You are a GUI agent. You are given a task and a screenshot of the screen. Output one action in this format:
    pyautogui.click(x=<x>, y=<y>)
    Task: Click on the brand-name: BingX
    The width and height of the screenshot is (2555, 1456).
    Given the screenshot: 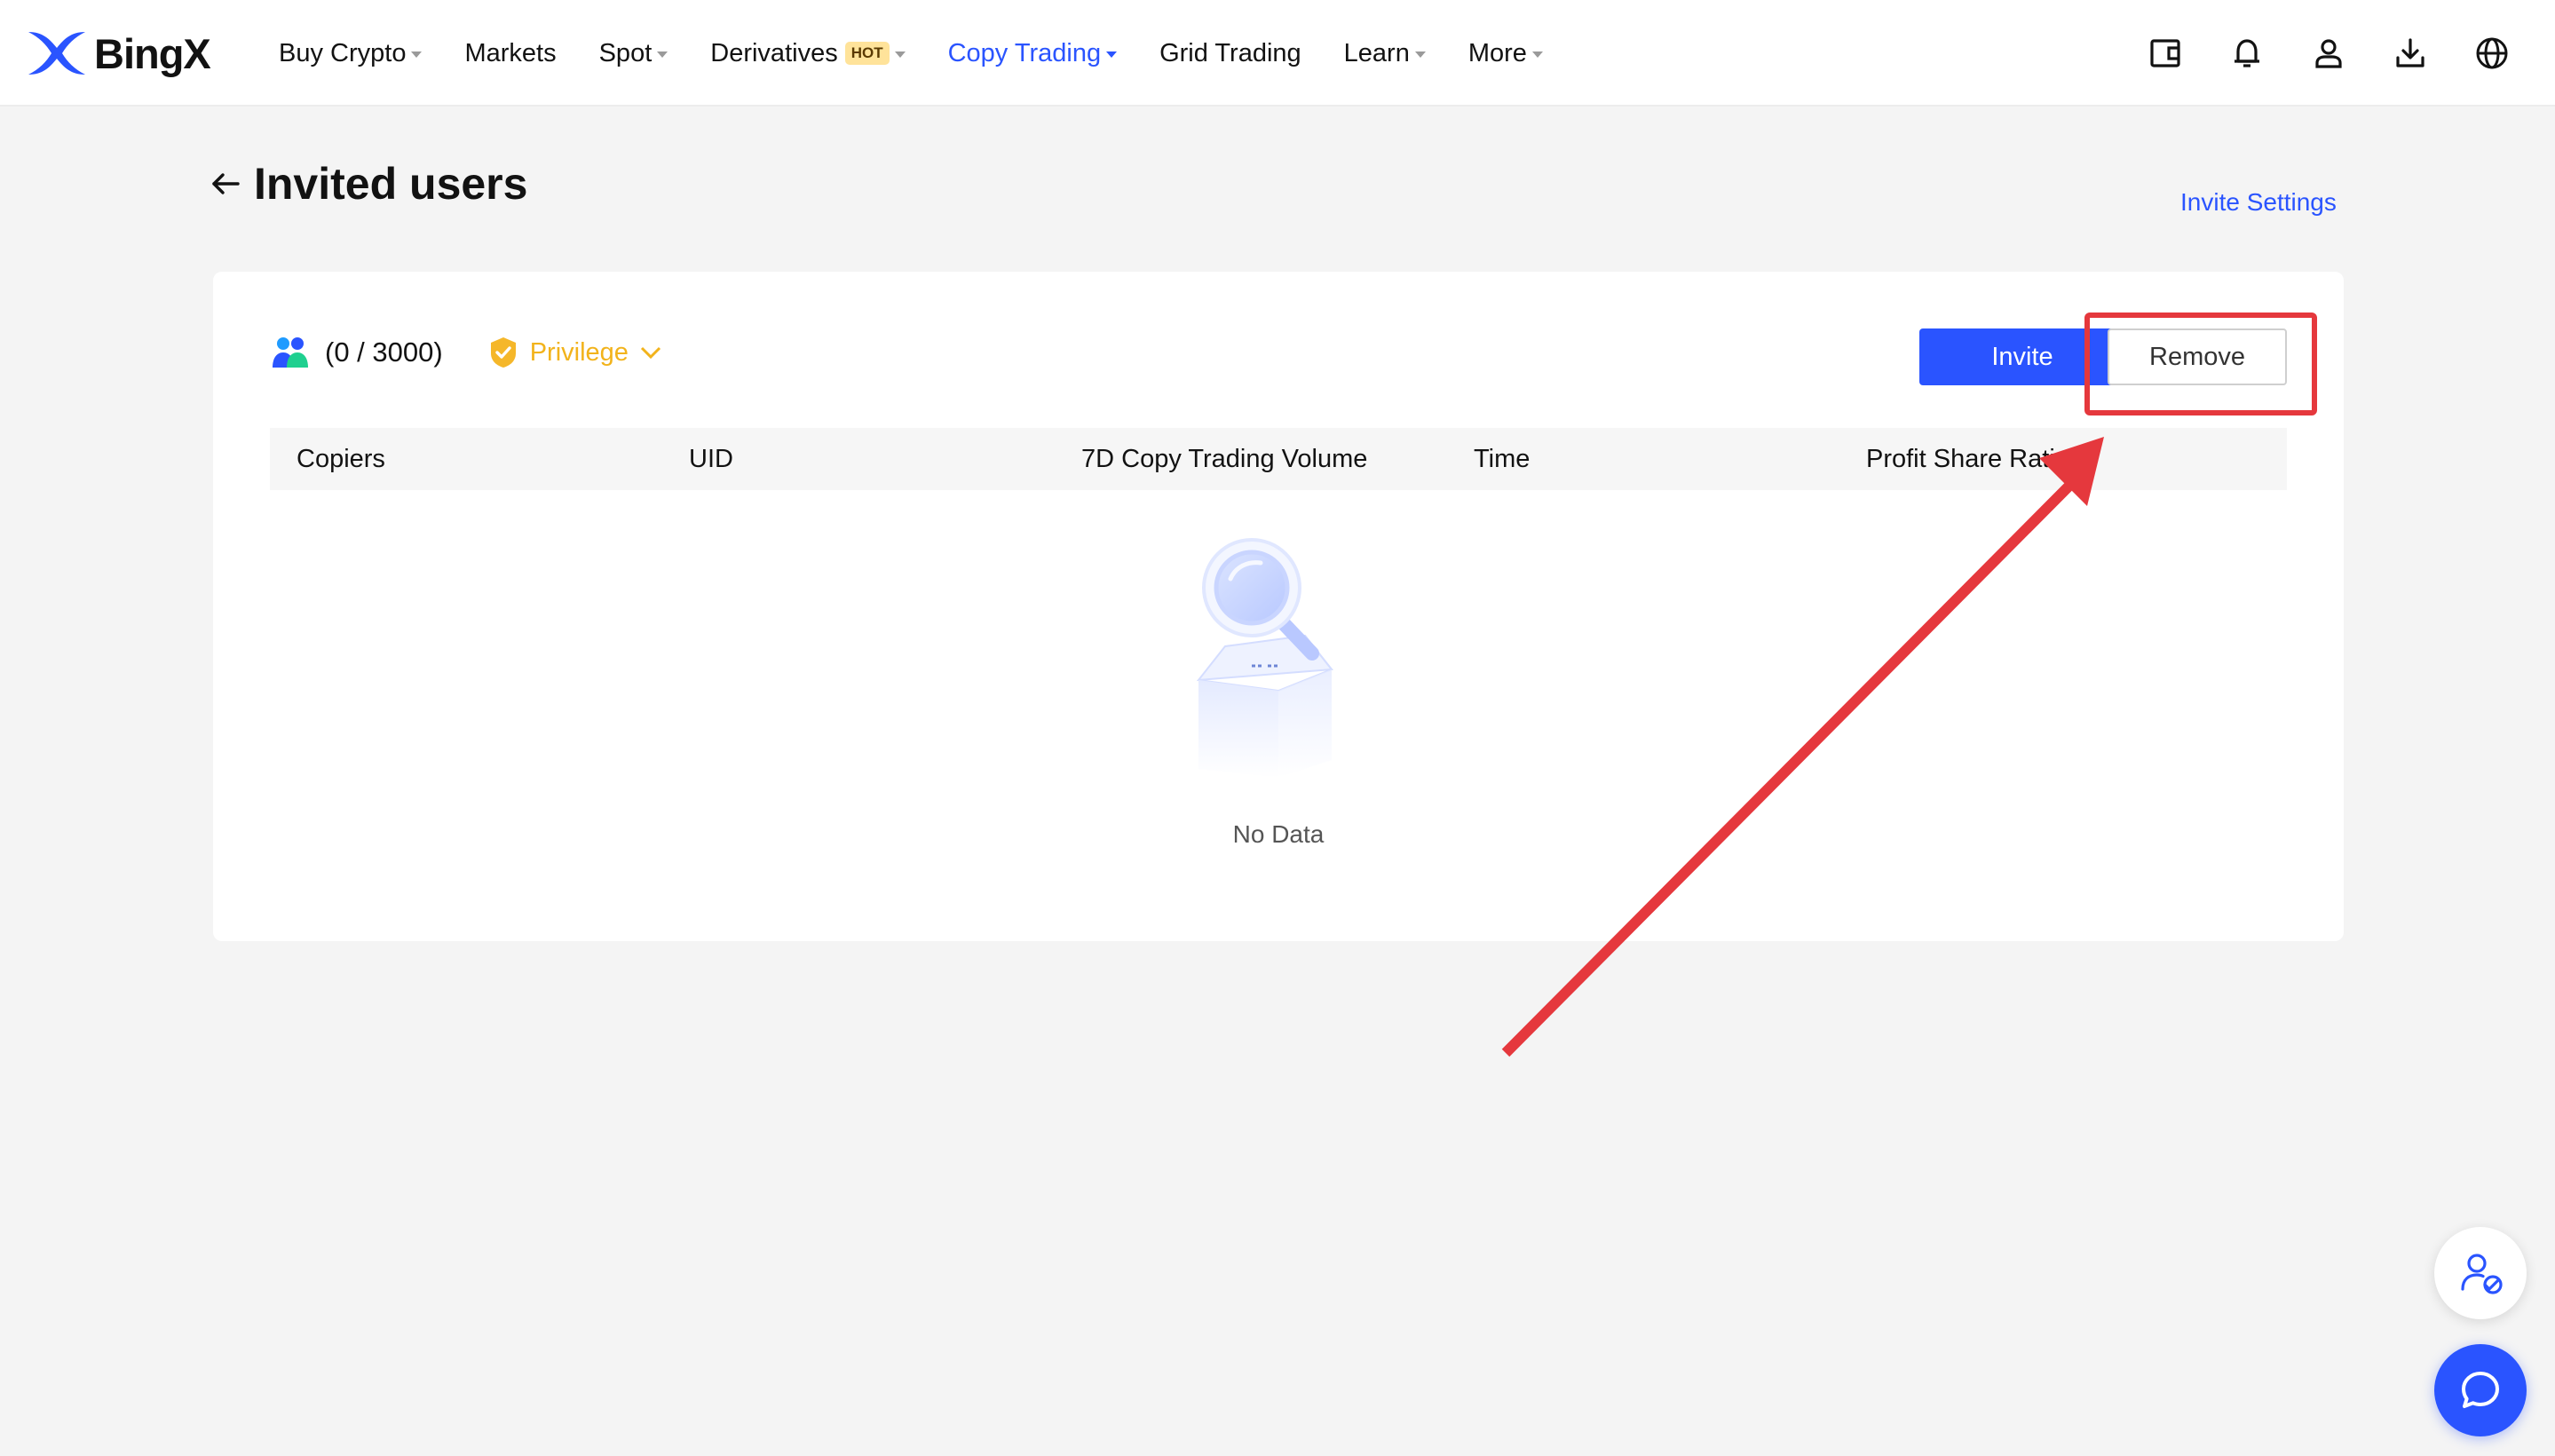 What is the action you would take?
    pyautogui.click(x=152, y=53)
    